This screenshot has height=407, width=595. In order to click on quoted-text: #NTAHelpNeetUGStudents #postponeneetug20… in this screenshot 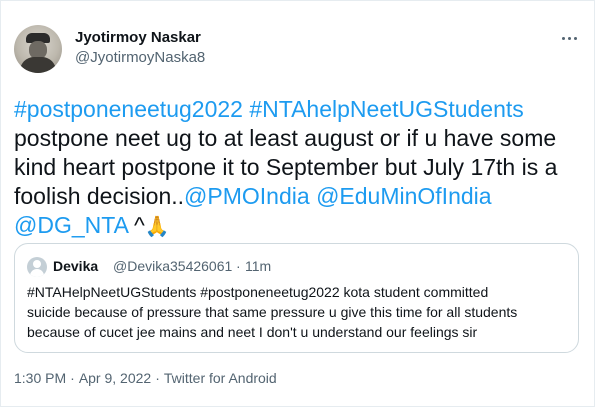, I will do `click(299, 312)`.